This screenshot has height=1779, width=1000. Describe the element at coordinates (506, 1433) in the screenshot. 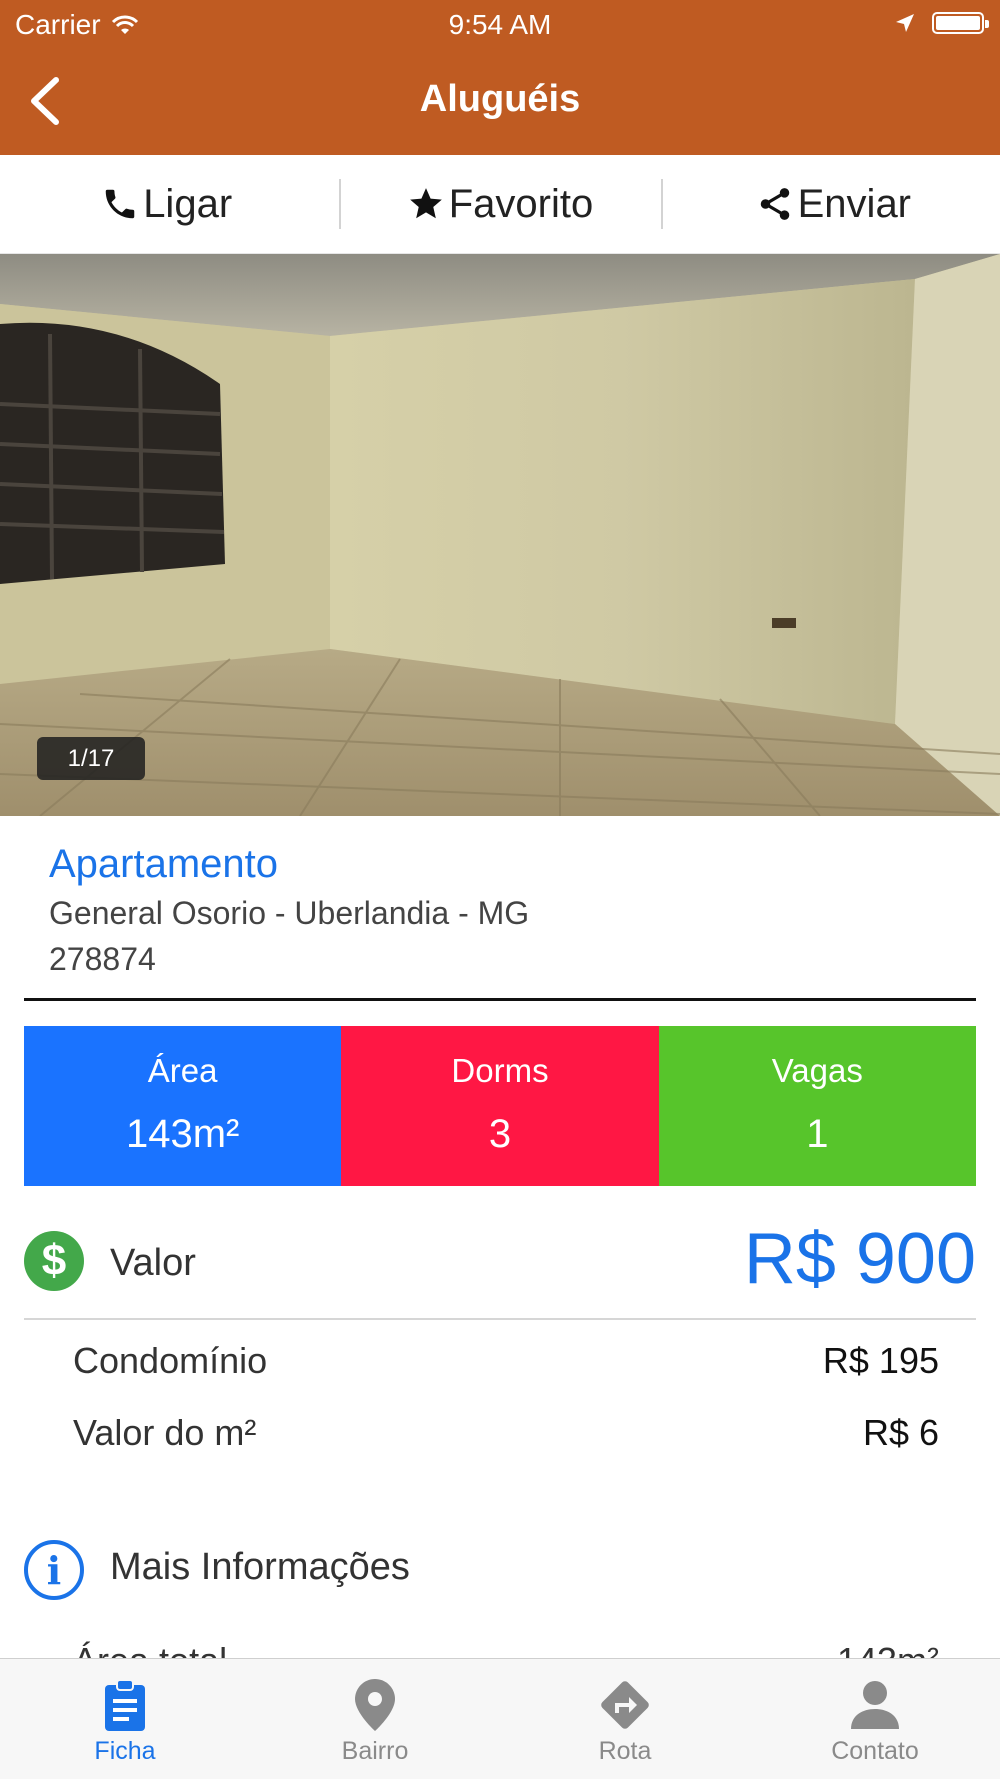

I see `price-per-m2-row: Valor do m² R$ 6` at that location.